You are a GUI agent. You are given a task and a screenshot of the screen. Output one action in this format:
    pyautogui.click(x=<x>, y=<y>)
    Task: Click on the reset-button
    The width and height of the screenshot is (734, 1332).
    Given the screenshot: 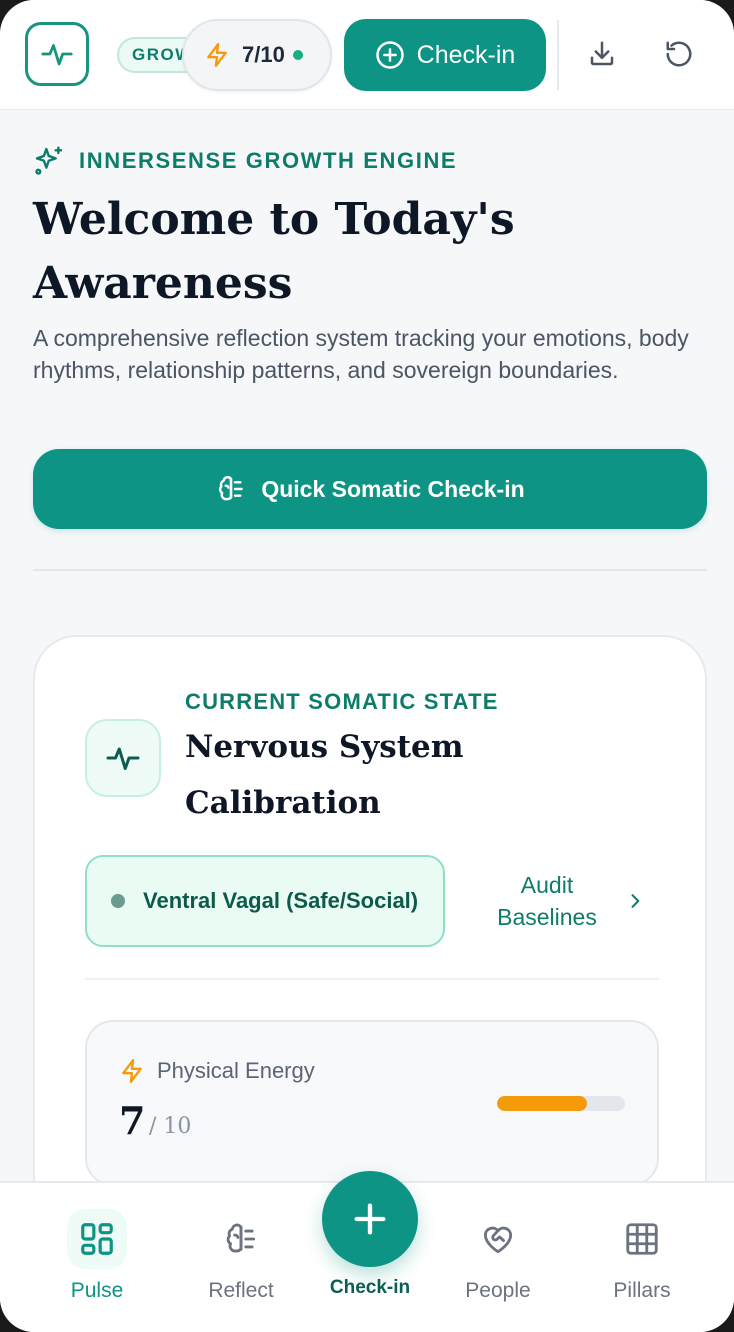 What is the action you would take?
    pyautogui.click(x=679, y=54)
    